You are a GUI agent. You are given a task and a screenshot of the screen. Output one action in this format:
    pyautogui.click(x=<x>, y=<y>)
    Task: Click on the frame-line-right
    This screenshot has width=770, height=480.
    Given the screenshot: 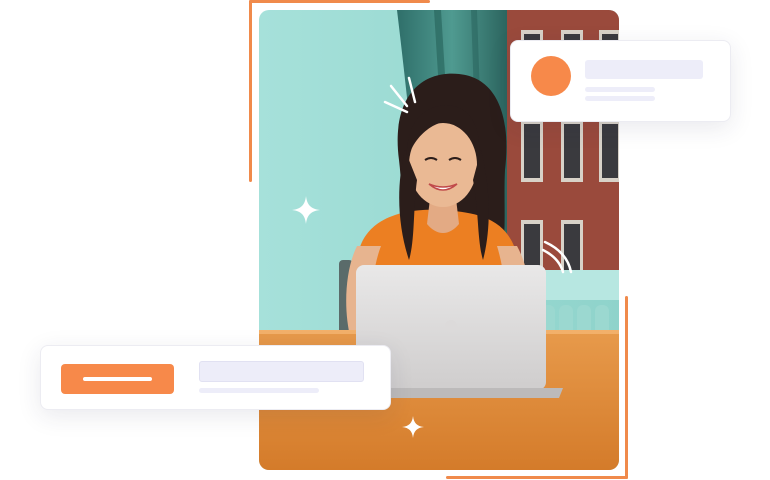 What is the action you would take?
    pyautogui.click(x=626, y=387)
    